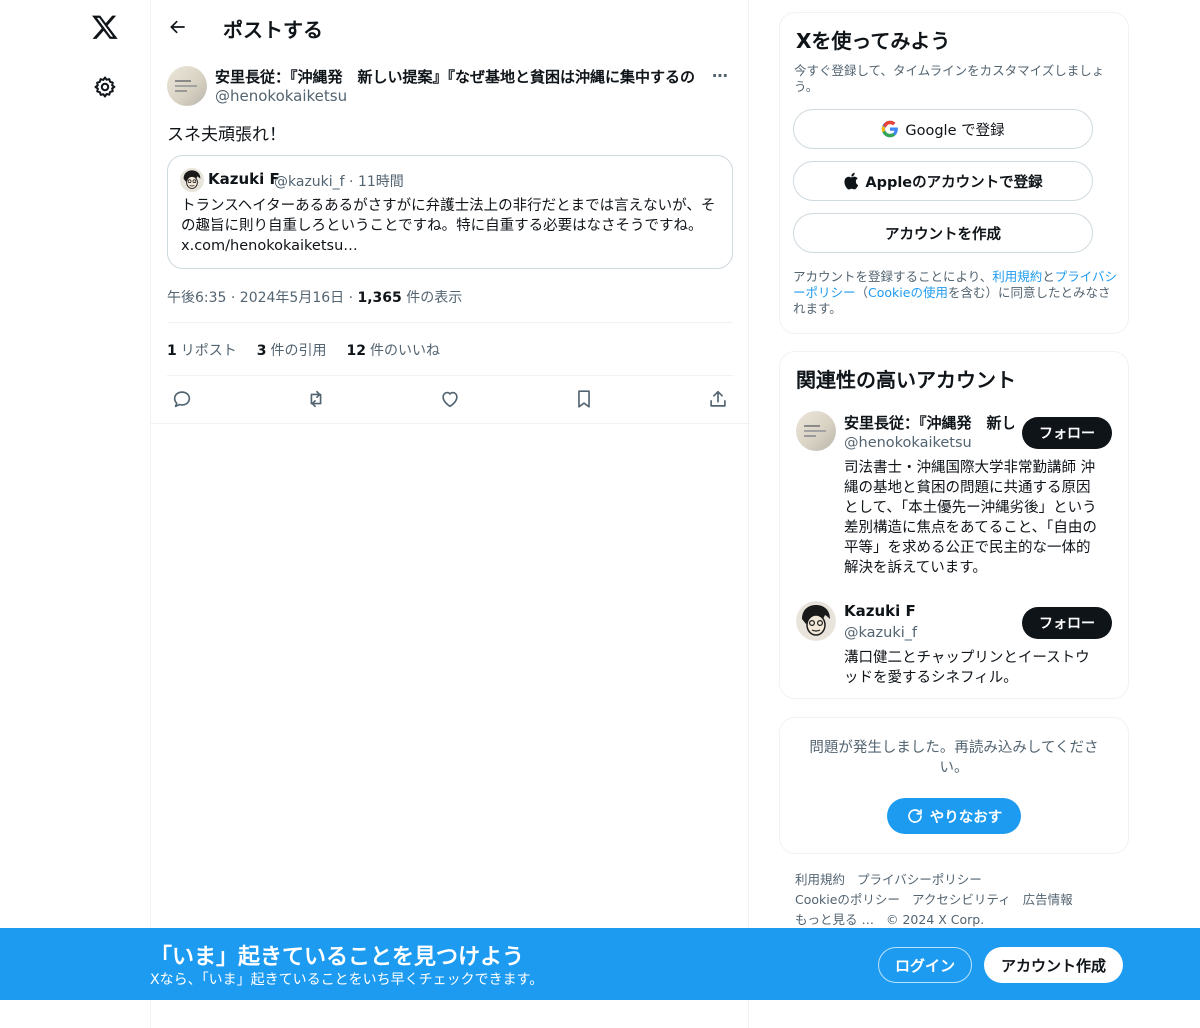 The height and width of the screenshot is (1028, 1200). Describe the element at coordinates (967, 668) in the screenshot. I see `account-bio: 溝口健二とチャップリンとイーストウッドを愛するシネフィル。` at that location.